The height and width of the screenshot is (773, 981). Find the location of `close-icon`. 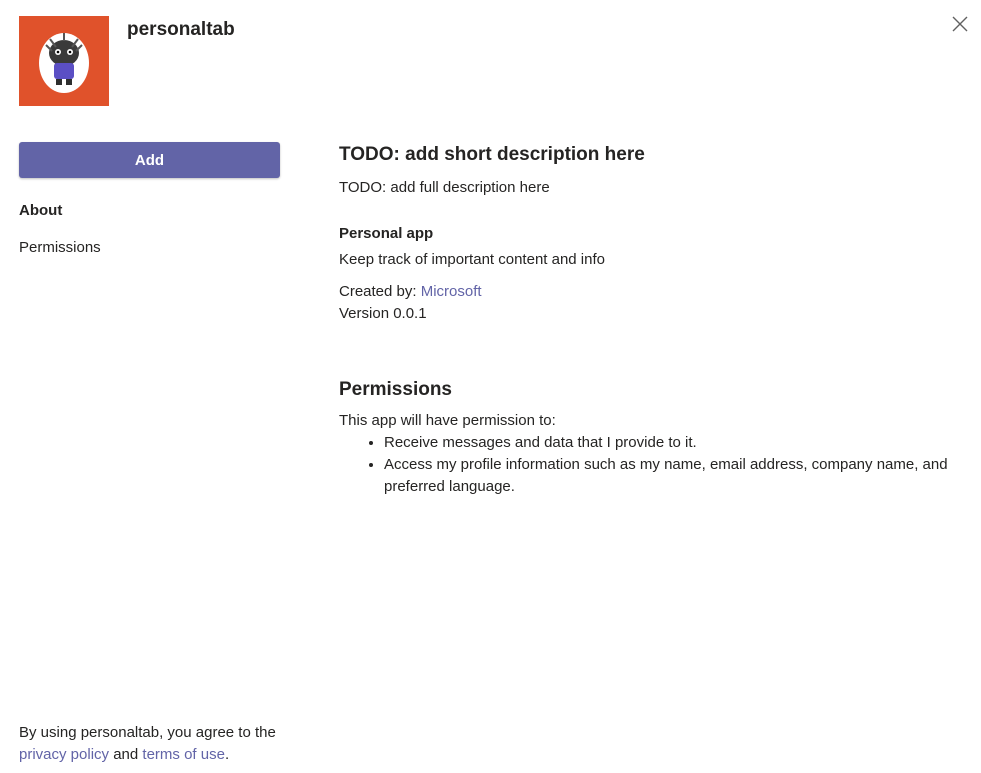

close-icon is located at coordinates (960, 24).